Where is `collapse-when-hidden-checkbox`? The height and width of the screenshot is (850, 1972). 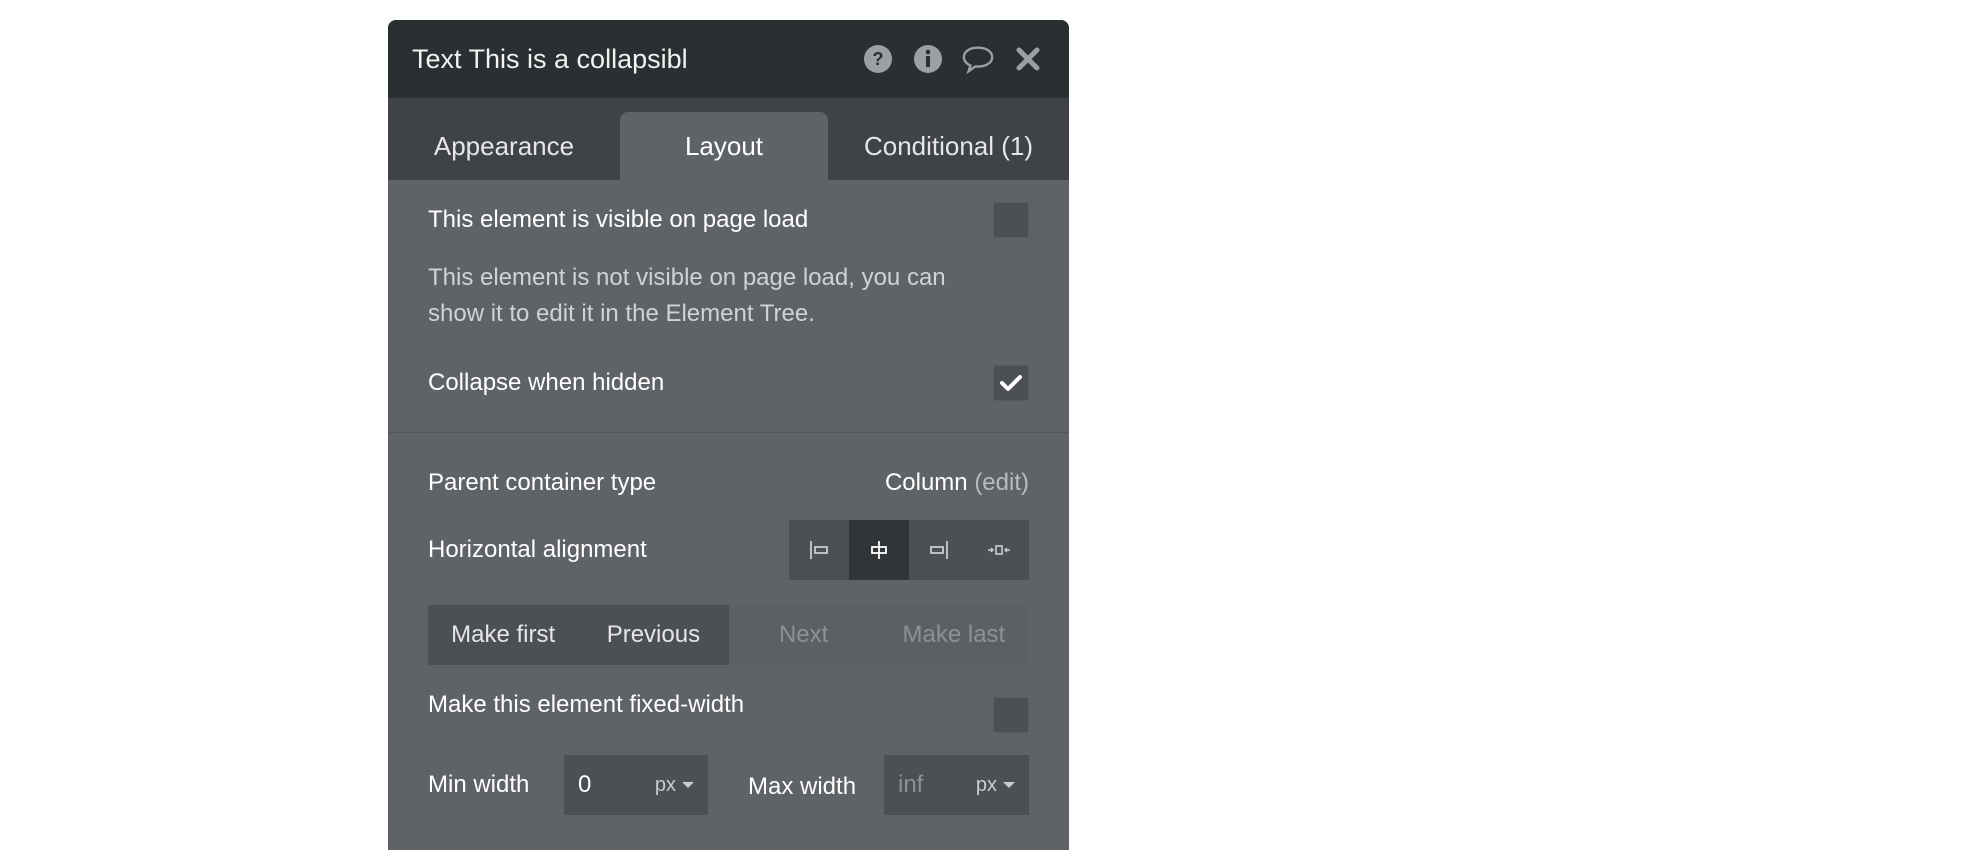 collapse-when-hidden-checkbox is located at coordinates (1011, 383).